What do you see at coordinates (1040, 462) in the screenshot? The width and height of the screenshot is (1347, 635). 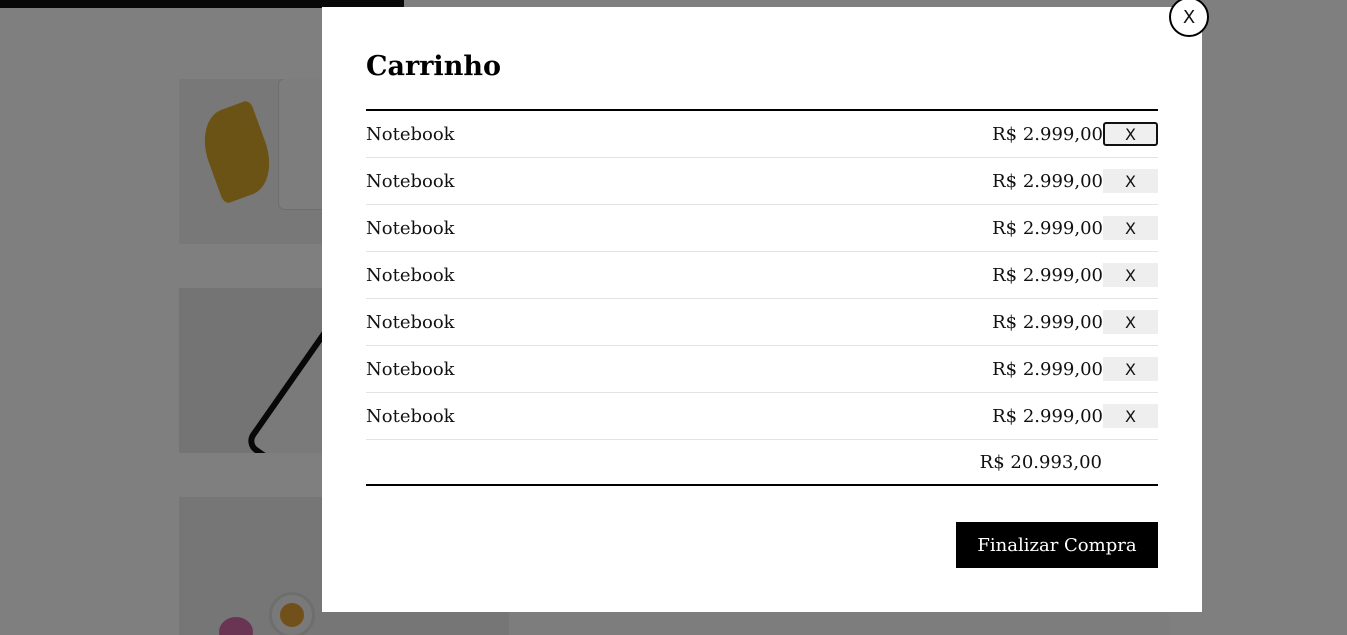 I see `cart-total: R$ 20.993,00` at bounding box center [1040, 462].